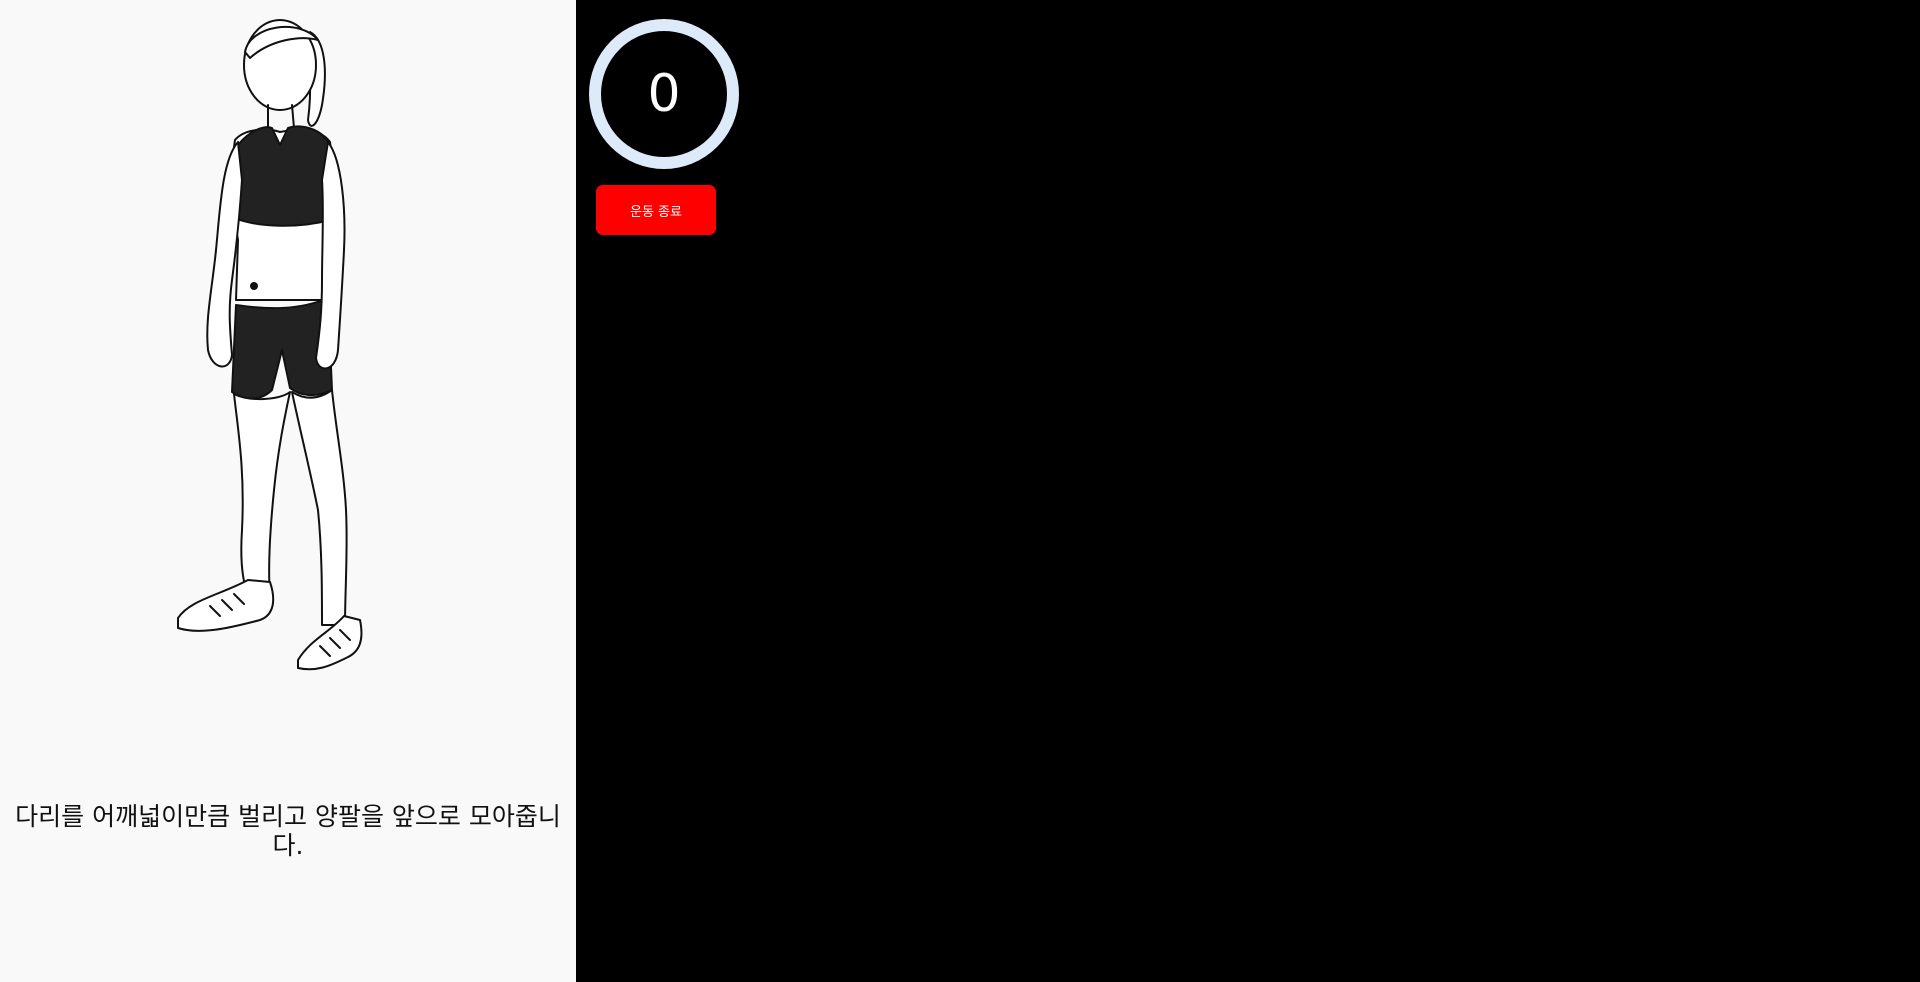  What do you see at coordinates (275, 350) in the screenshot?
I see `standing-woman-illustration-icon` at bounding box center [275, 350].